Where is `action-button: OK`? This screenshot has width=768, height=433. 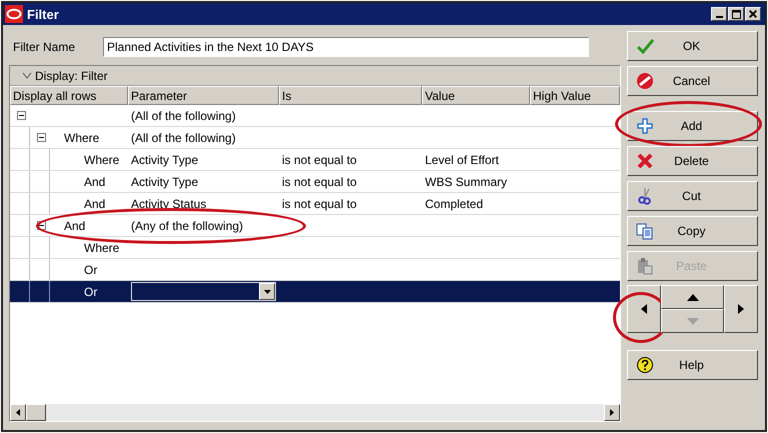 action-button: OK is located at coordinates (692, 46).